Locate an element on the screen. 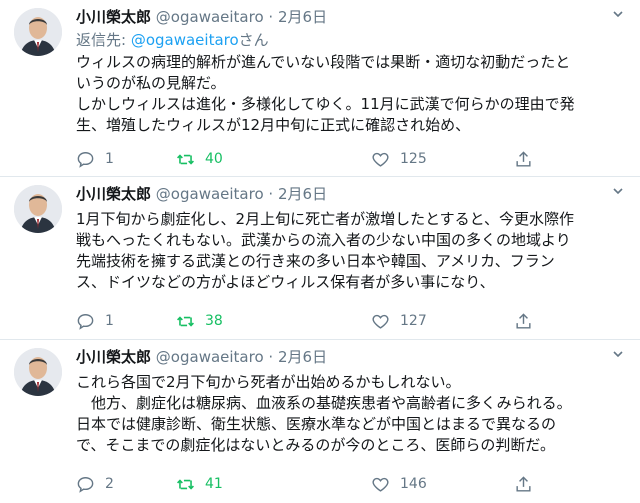 The image size is (640, 503). tweet-line: 戦もへったくれもない。武漢からの流入者の少ない中国の多くの地域より is located at coordinates (323, 240).